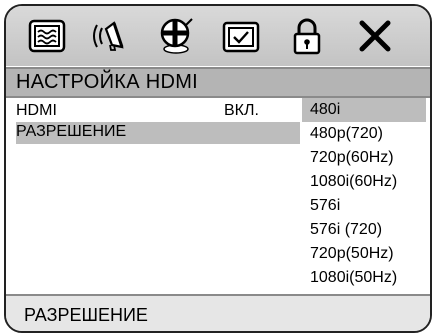 This screenshot has width=436, height=333. What do you see at coordinates (156, 112) in the screenshot?
I see `setting-row-hdmi: HDMI ВКЛ.` at bounding box center [156, 112].